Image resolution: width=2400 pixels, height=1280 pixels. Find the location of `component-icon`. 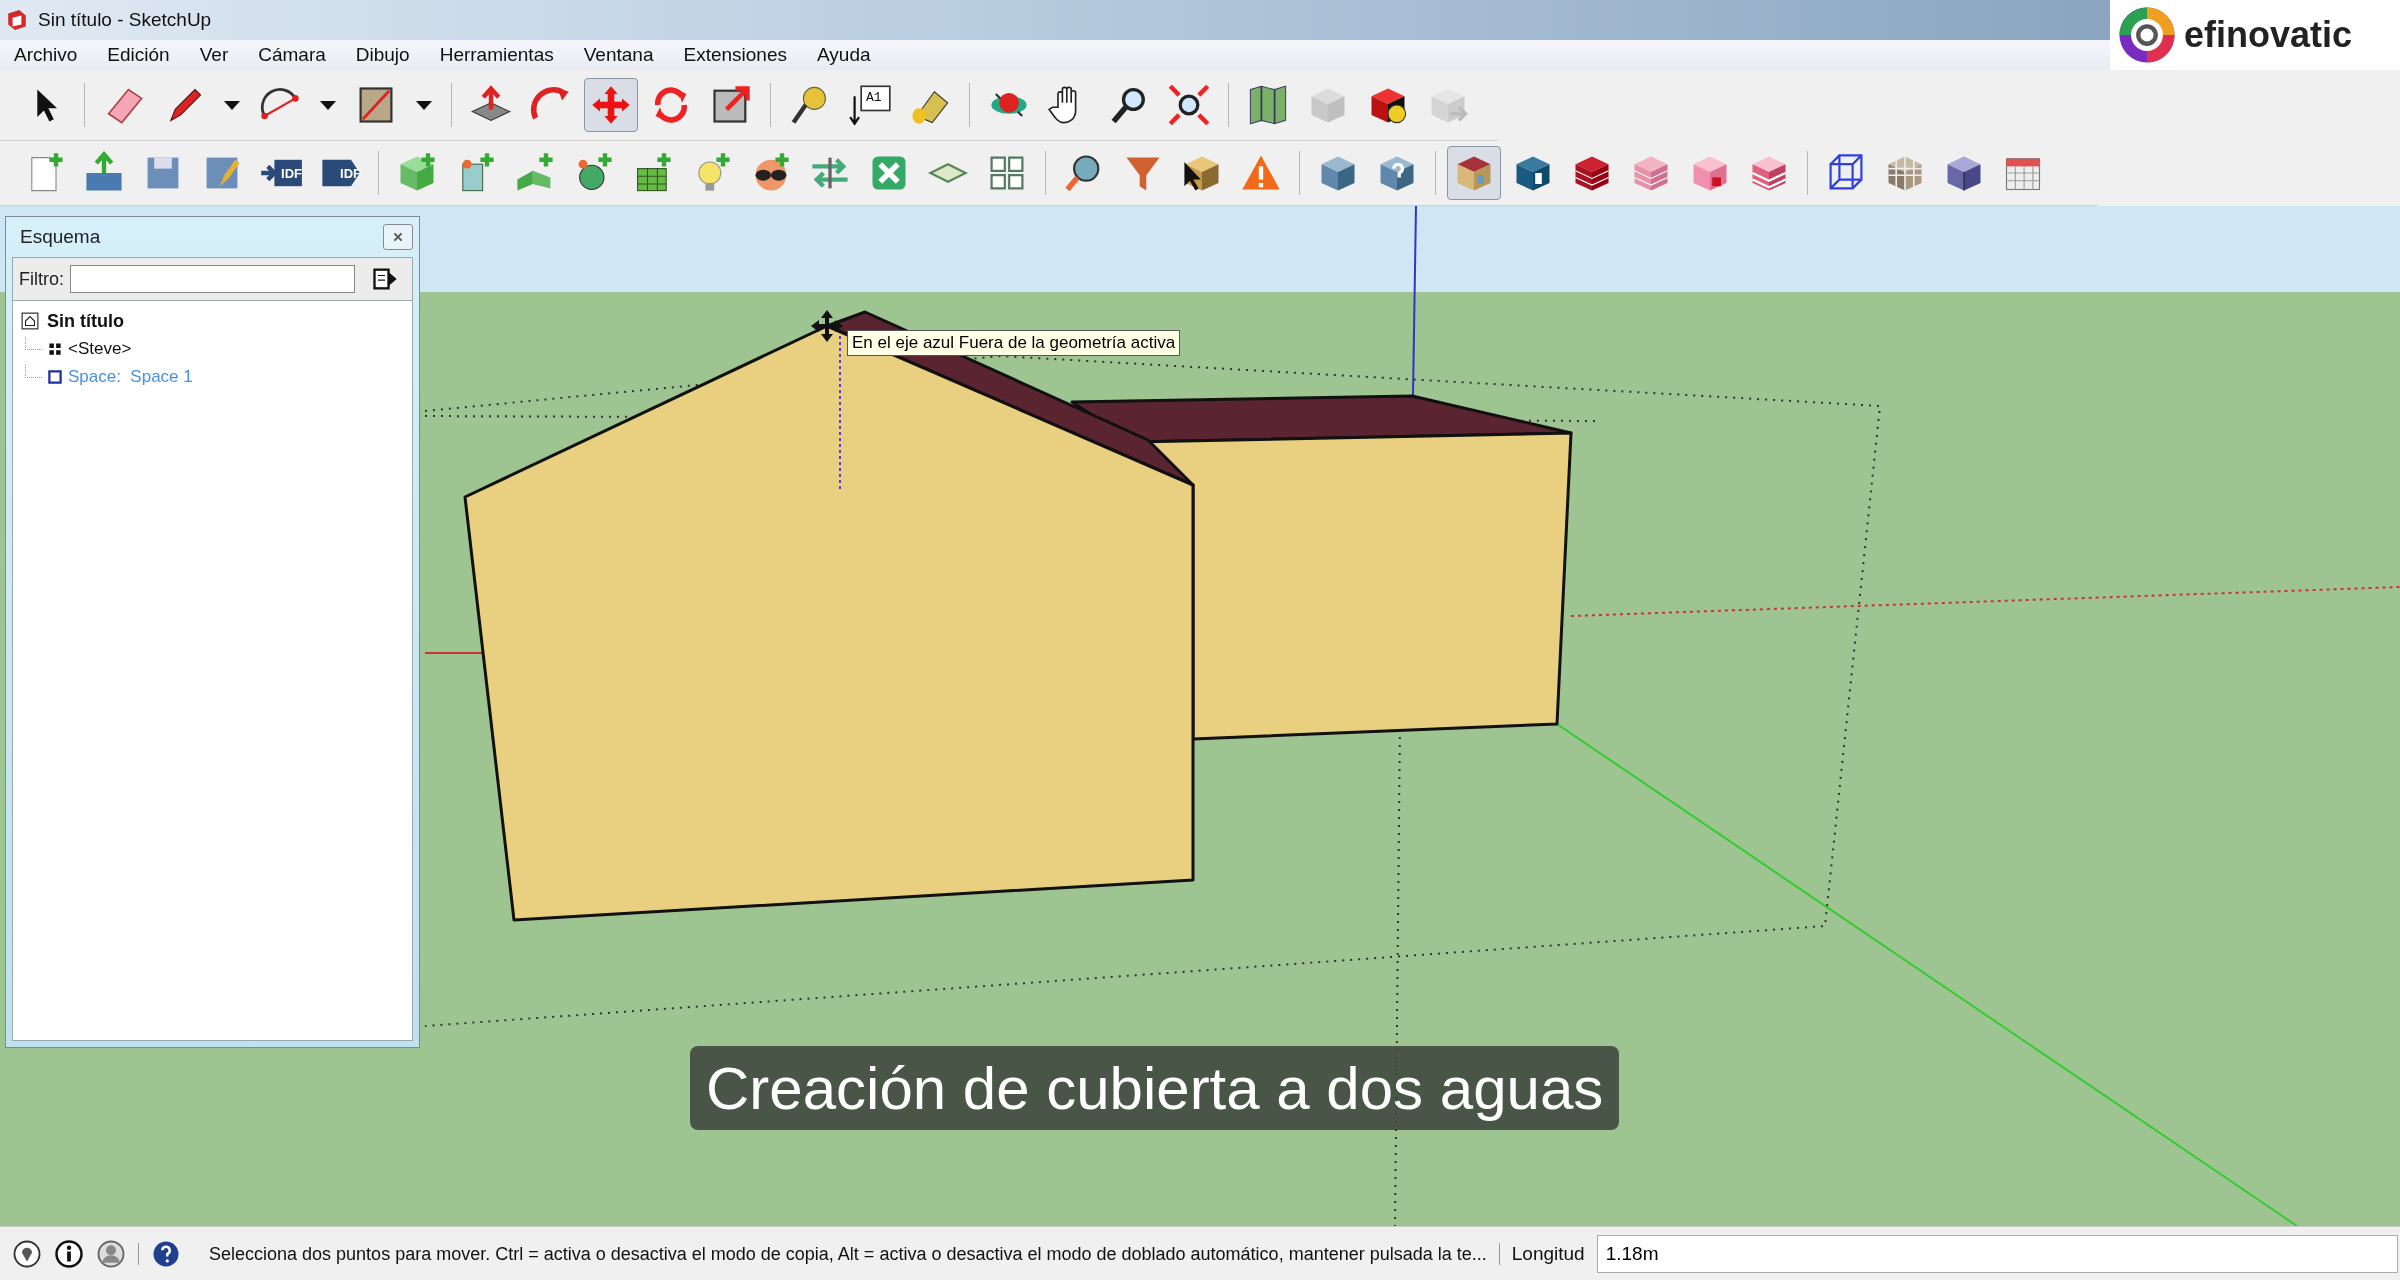

component-icon is located at coordinates (55, 349).